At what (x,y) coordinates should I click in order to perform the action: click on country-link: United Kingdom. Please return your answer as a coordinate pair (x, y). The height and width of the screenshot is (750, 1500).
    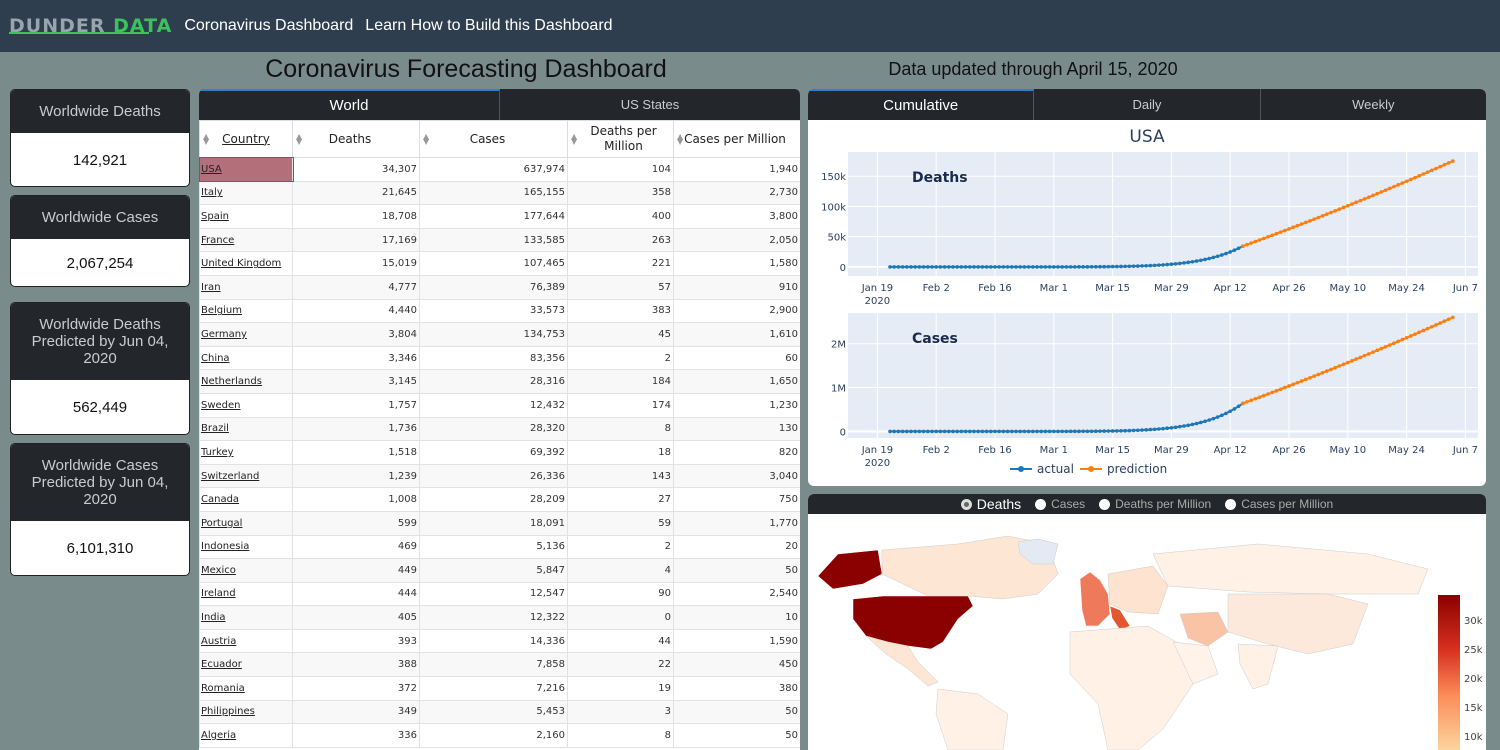
    Looking at the image, I should click on (241, 263).